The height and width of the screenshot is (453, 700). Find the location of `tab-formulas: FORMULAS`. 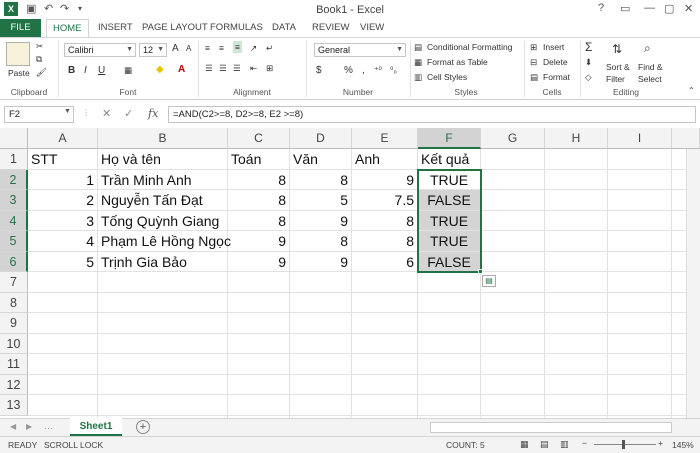

tab-formulas: FORMULAS is located at coordinates (236, 28).